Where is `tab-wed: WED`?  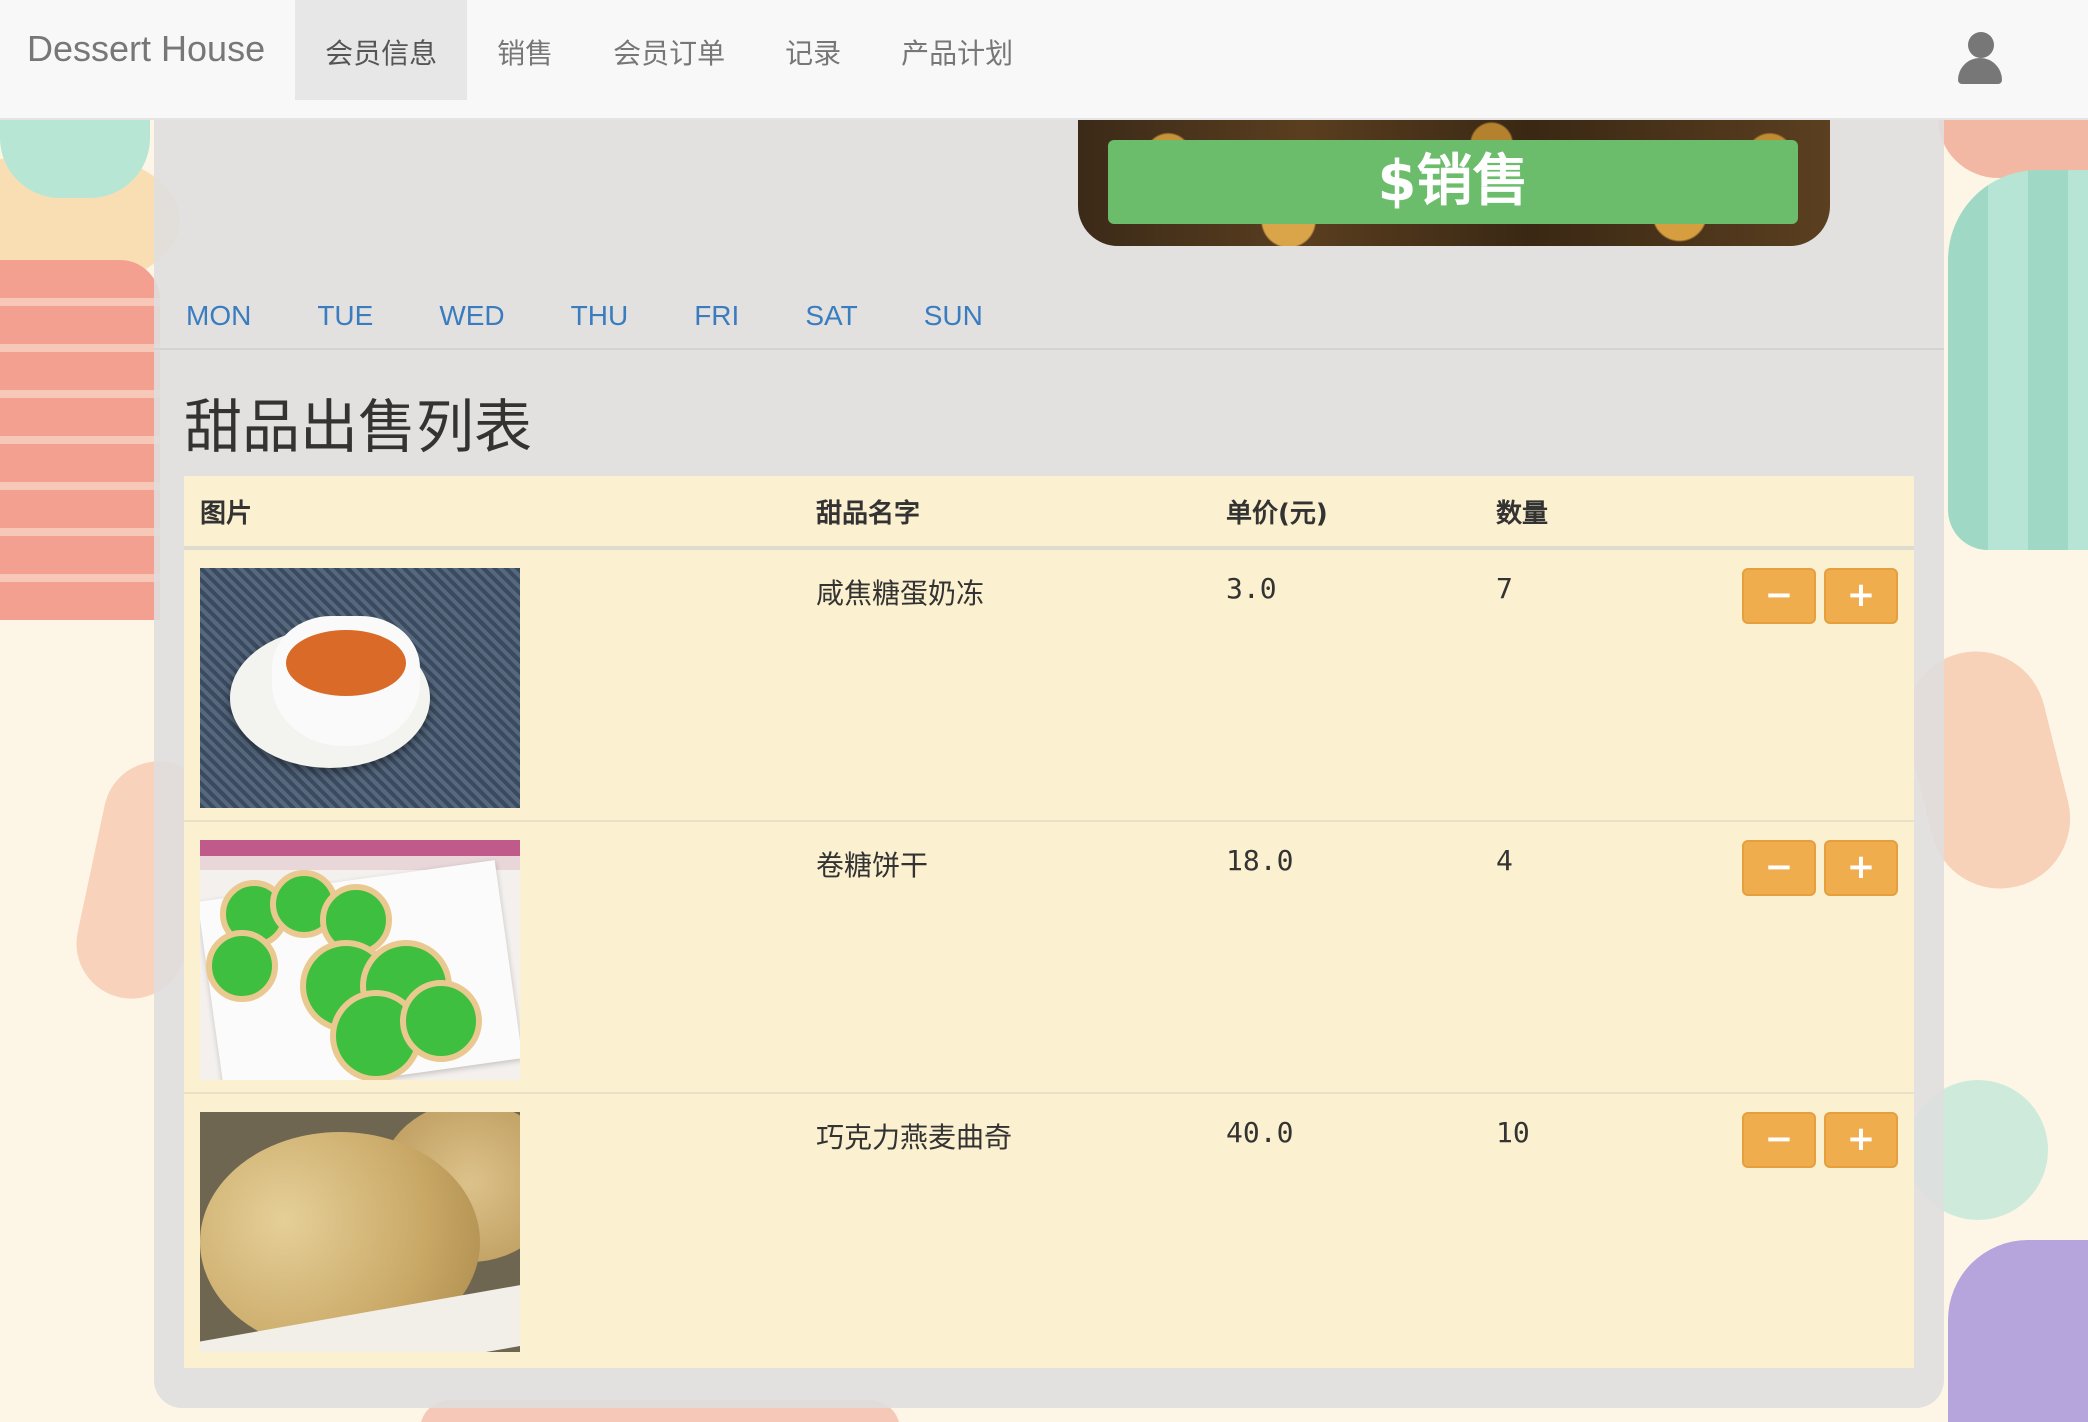 tab-wed: WED is located at coordinates (455, 316).